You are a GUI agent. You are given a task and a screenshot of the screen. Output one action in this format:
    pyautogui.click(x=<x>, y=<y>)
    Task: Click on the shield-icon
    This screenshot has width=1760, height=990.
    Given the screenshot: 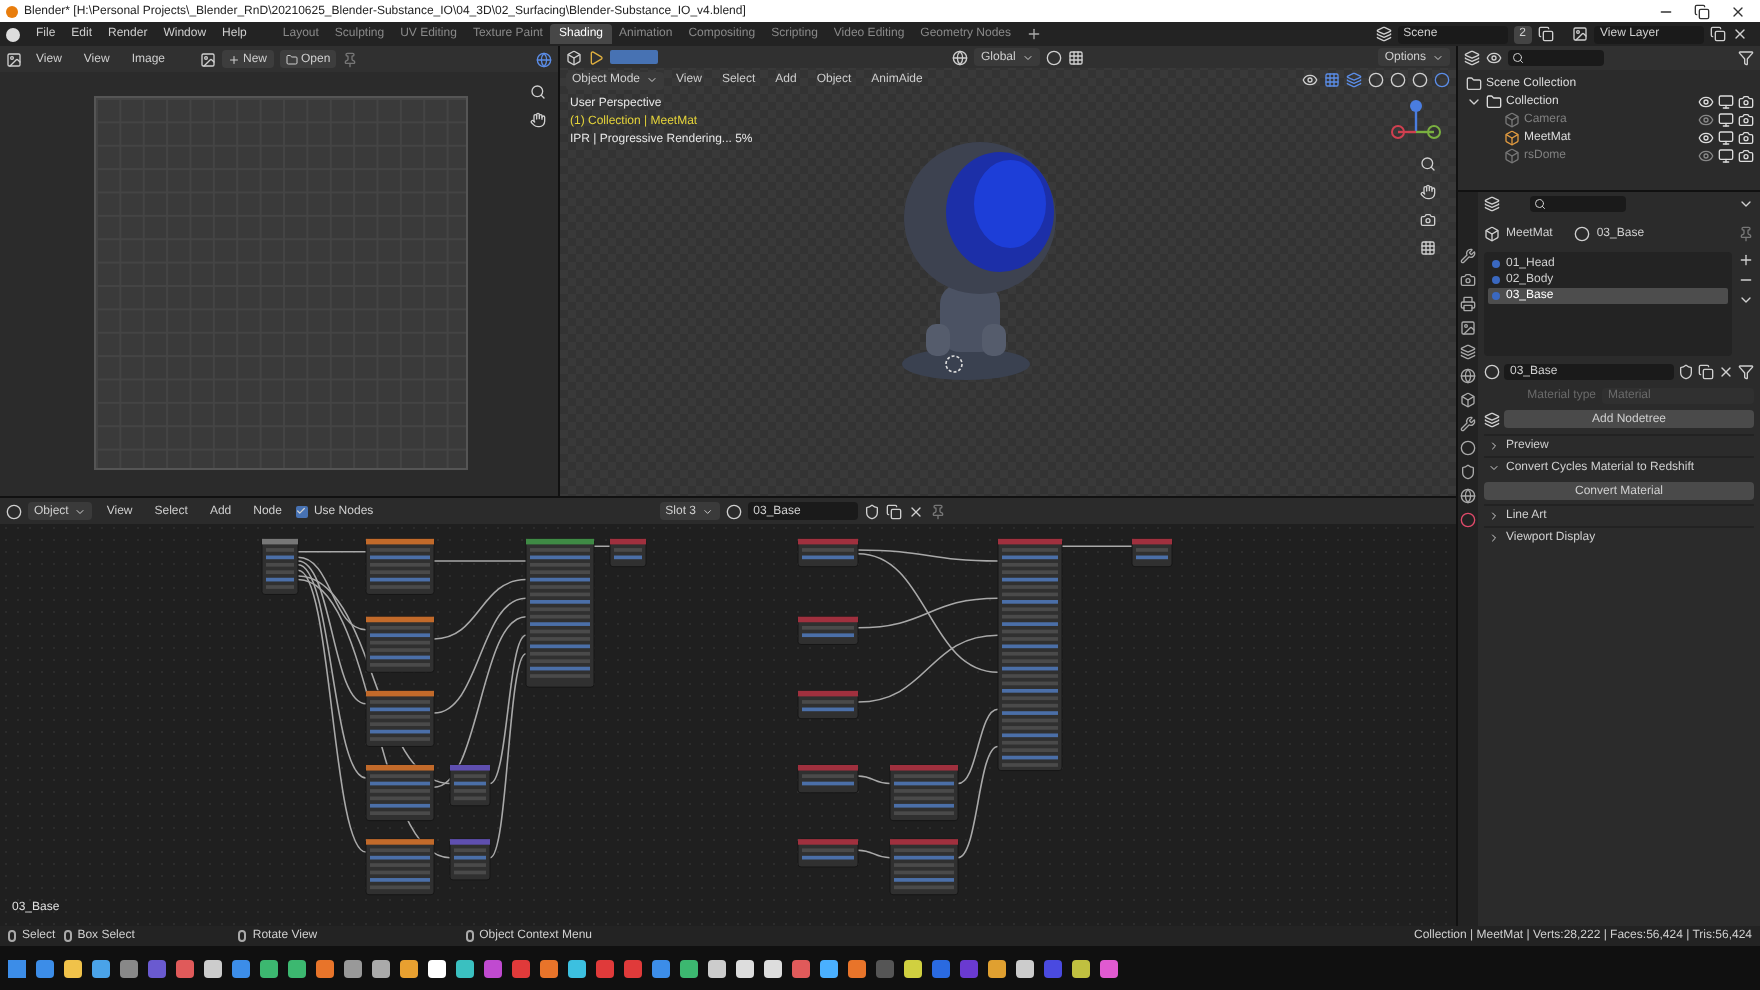 What is the action you would take?
    pyautogui.click(x=1468, y=472)
    